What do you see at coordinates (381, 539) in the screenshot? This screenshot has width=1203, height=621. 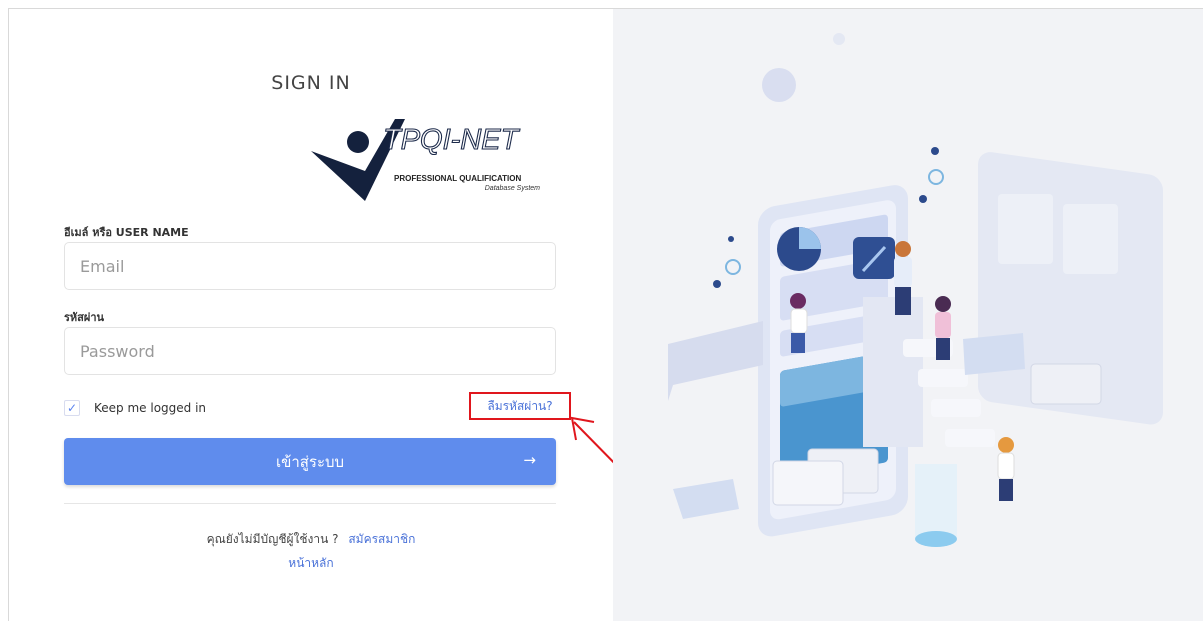 I see `register-link: สมัครสมาชิก` at bounding box center [381, 539].